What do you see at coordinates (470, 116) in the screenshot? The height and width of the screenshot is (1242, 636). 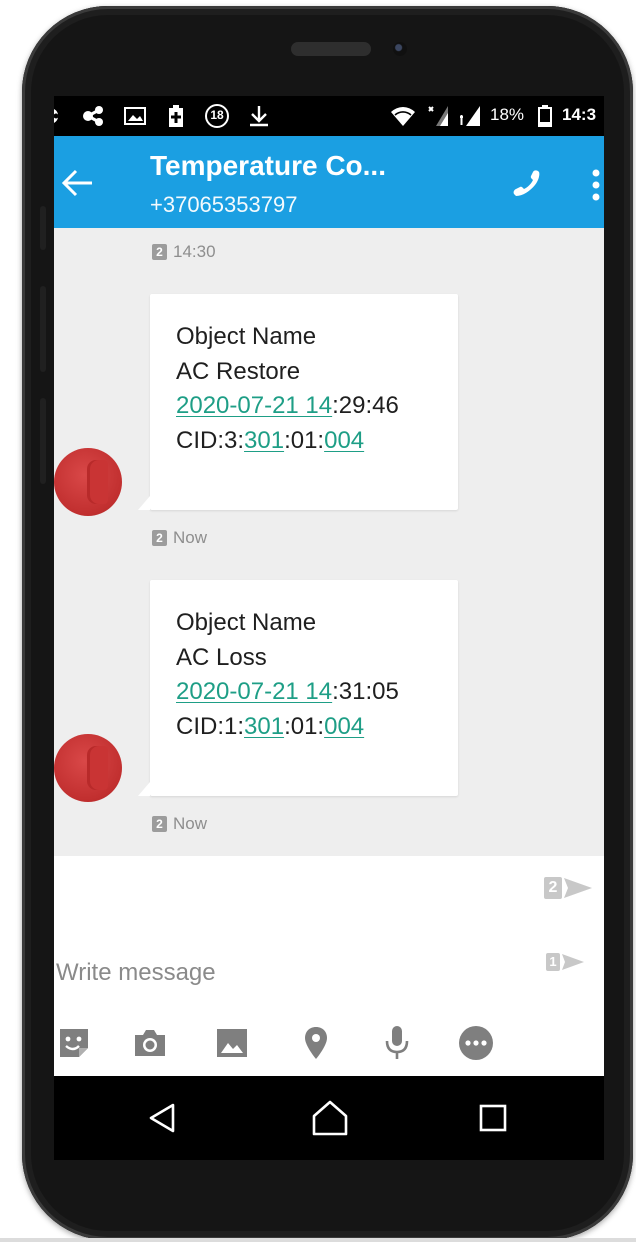 I see `cell-signal-icon` at bounding box center [470, 116].